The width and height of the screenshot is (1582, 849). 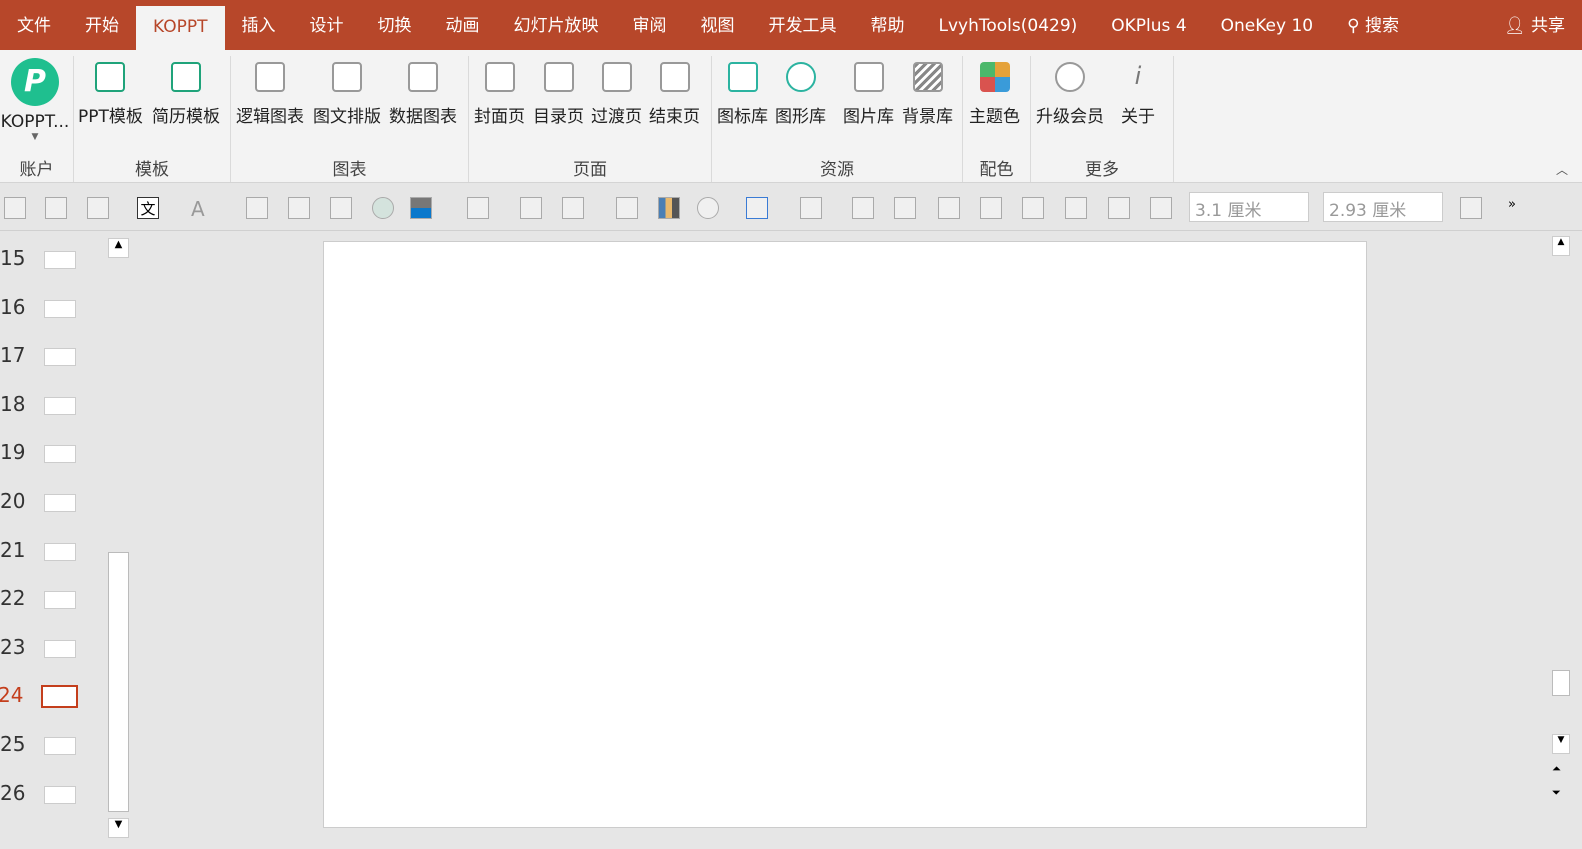 What do you see at coordinates (421, 208) in the screenshot?
I see `fill-color-icon` at bounding box center [421, 208].